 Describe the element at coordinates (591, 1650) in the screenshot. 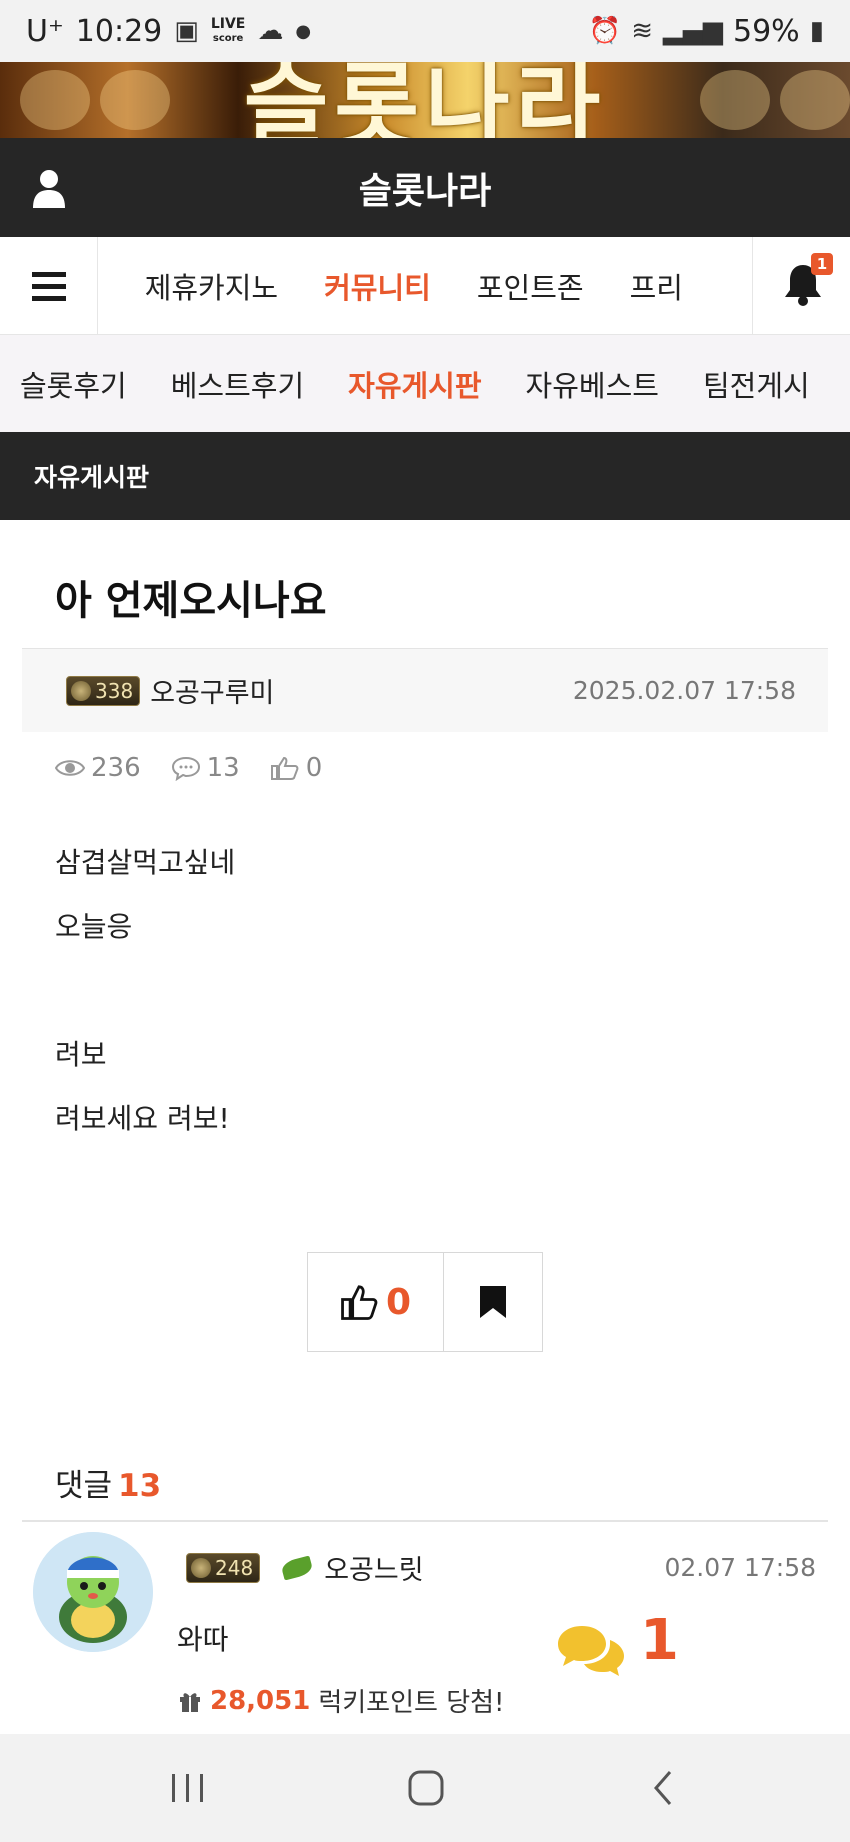

I see `replies-icon` at that location.